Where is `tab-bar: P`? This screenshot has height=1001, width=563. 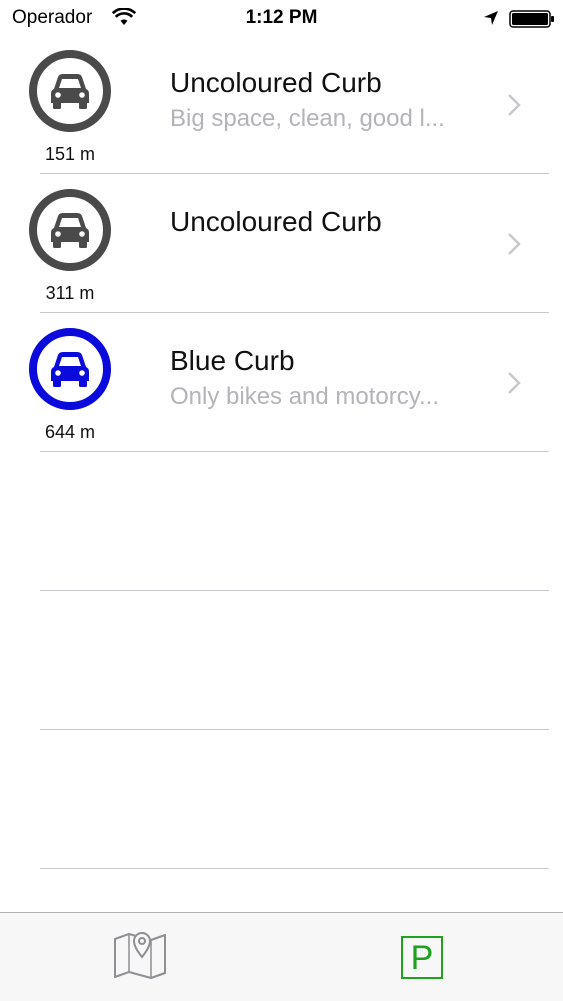 tab-bar: P is located at coordinates (281, 956).